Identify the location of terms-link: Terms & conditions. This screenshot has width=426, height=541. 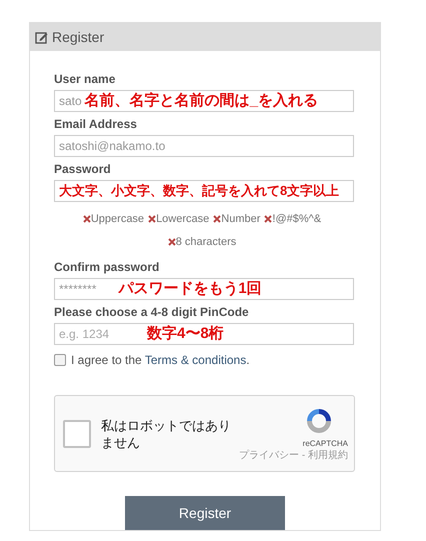
(195, 360).